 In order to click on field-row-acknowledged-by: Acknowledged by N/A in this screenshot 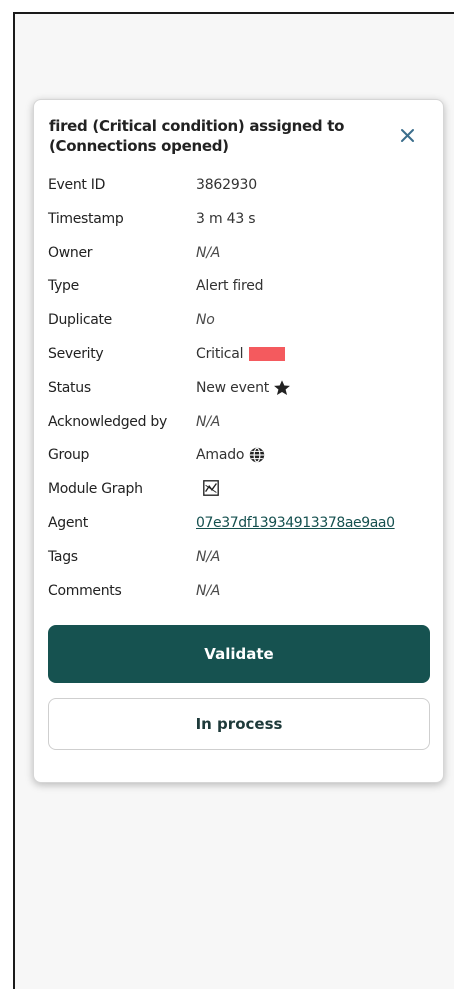, I will do `click(243, 429)`.